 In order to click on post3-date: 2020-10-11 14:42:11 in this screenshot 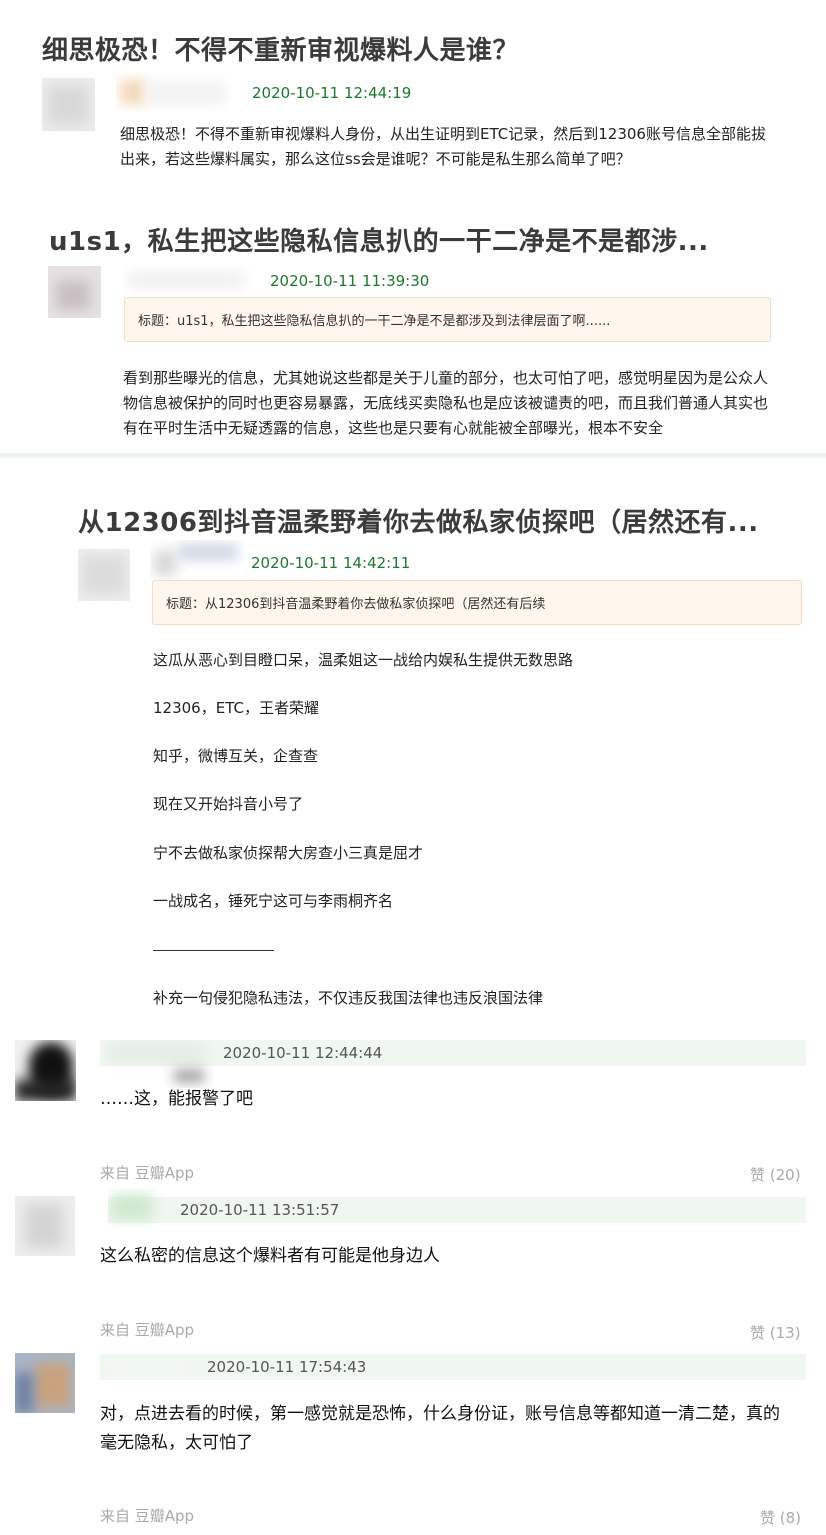, I will do `click(331, 563)`.